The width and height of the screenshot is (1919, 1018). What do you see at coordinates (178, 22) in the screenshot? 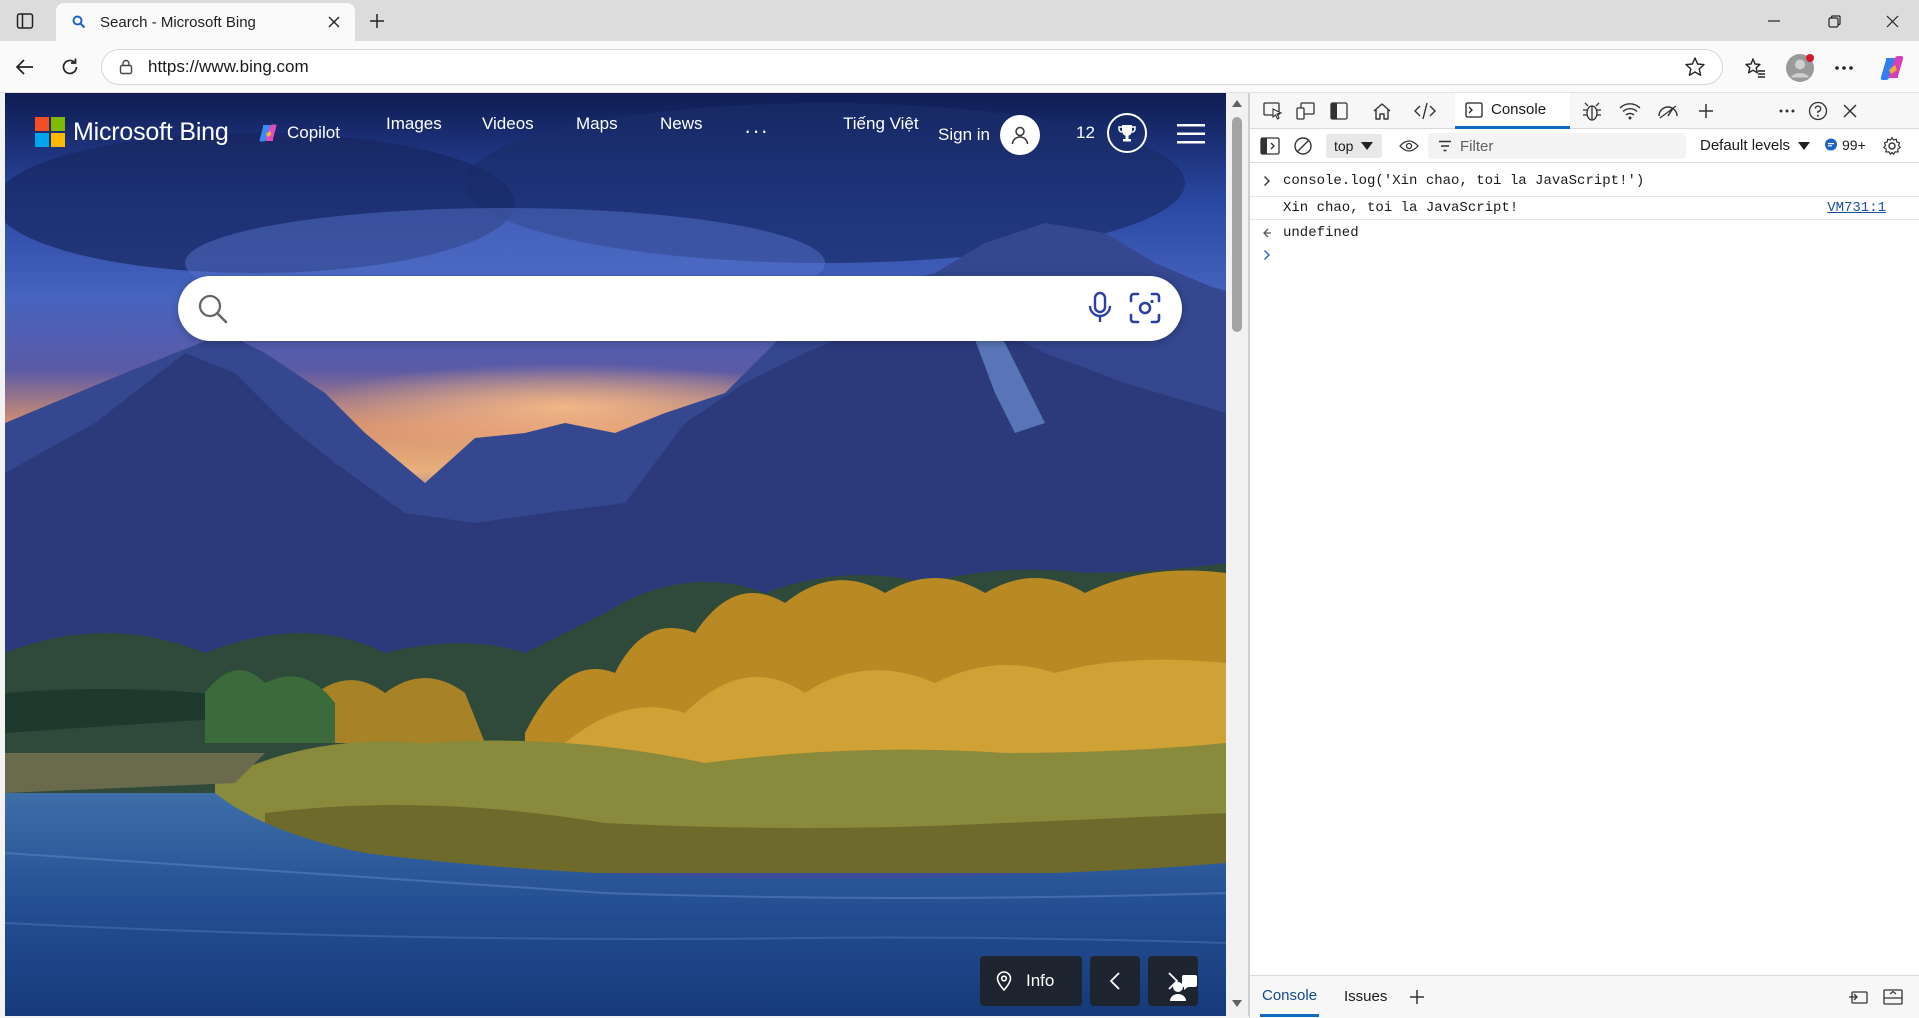
I see `tab-title: Search - Microsoft Bing` at bounding box center [178, 22].